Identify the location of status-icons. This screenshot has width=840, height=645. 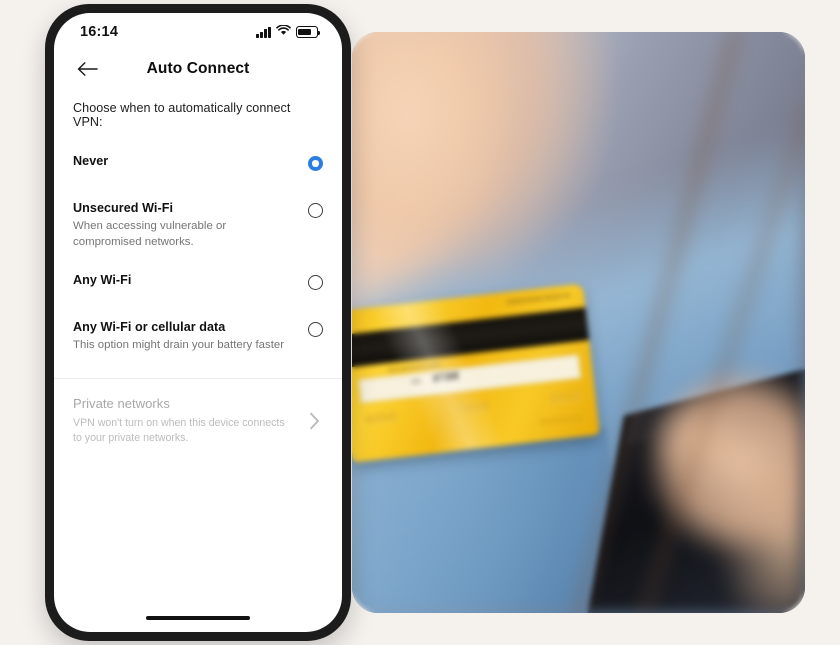
(288, 32).